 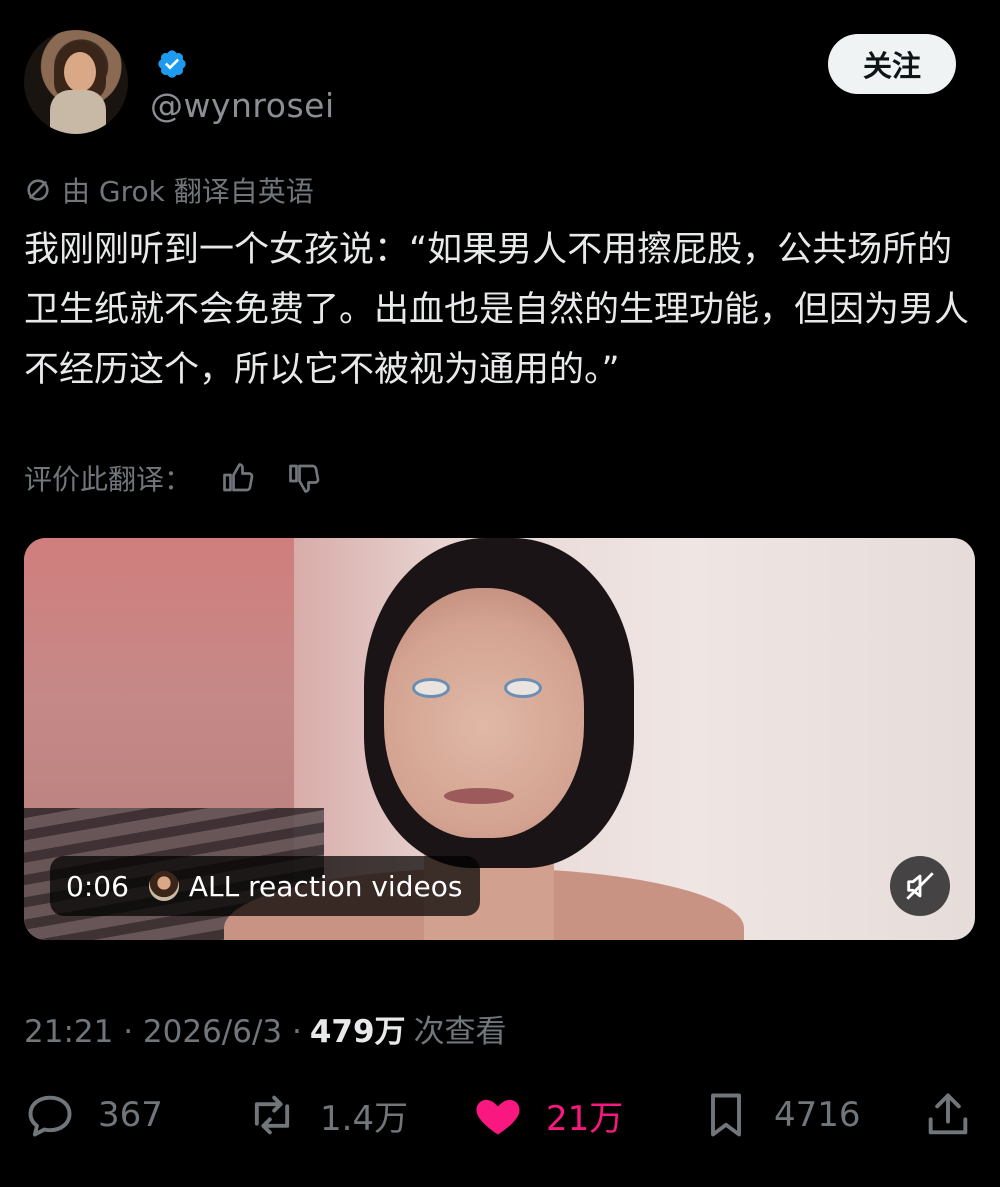 I want to click on tweet-meta: 21:21 · 2026/6/3 · 479万 次查看, so click(x=265, y=1028).